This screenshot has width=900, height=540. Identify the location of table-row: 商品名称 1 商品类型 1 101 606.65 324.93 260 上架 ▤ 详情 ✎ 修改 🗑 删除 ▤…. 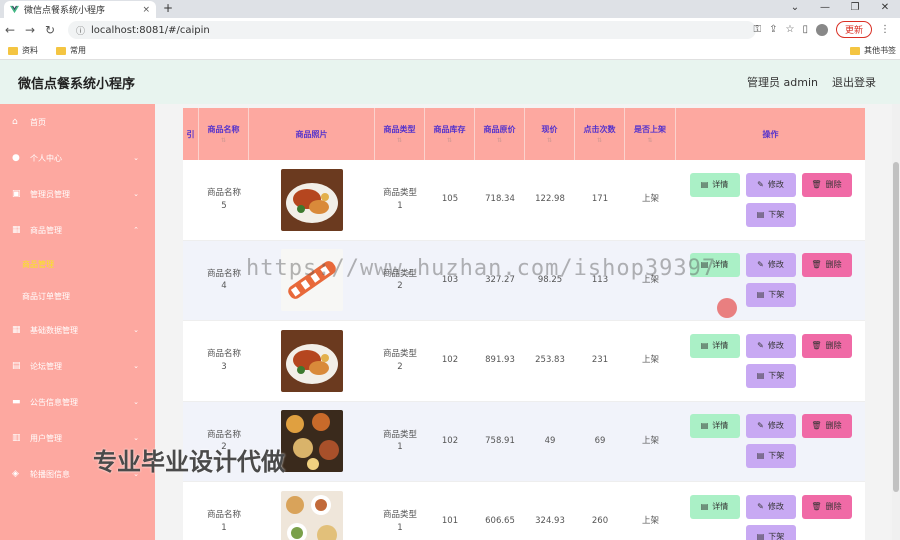
(524, 511).